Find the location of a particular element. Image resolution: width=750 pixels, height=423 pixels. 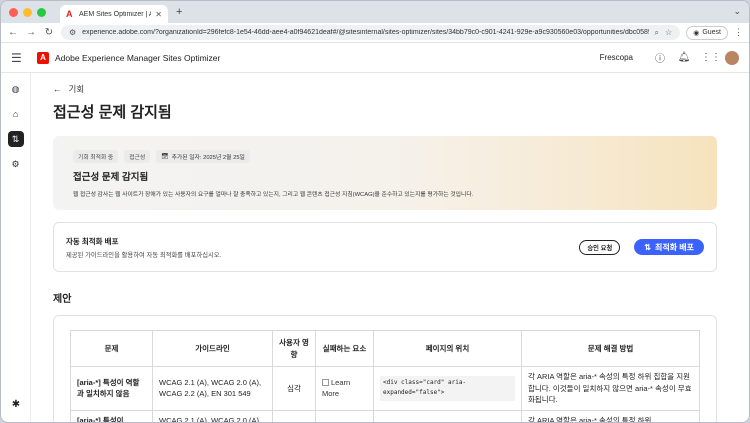

back-link: ← 기회 is located at coordinates (385, 89).